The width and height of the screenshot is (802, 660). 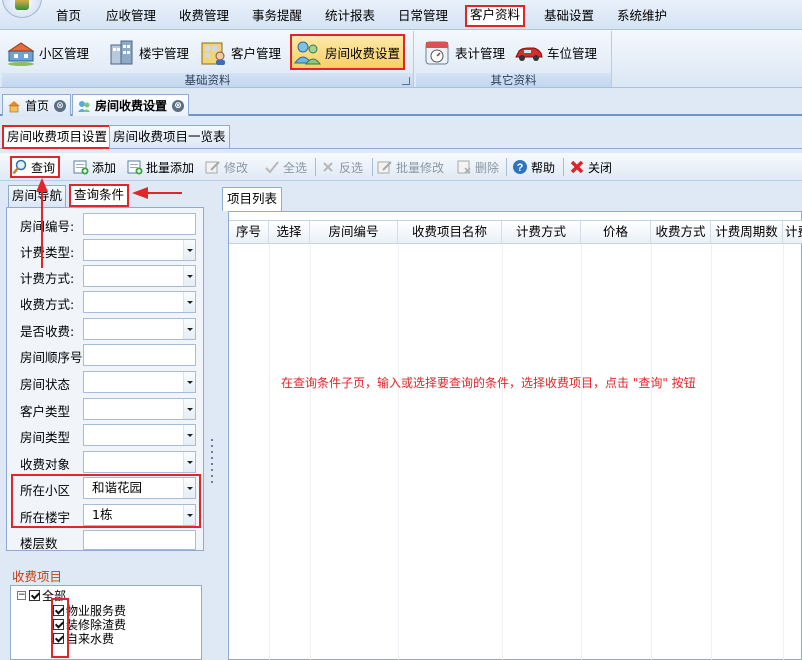 I want to click on checkbox-all, so click(x=34, y=595).